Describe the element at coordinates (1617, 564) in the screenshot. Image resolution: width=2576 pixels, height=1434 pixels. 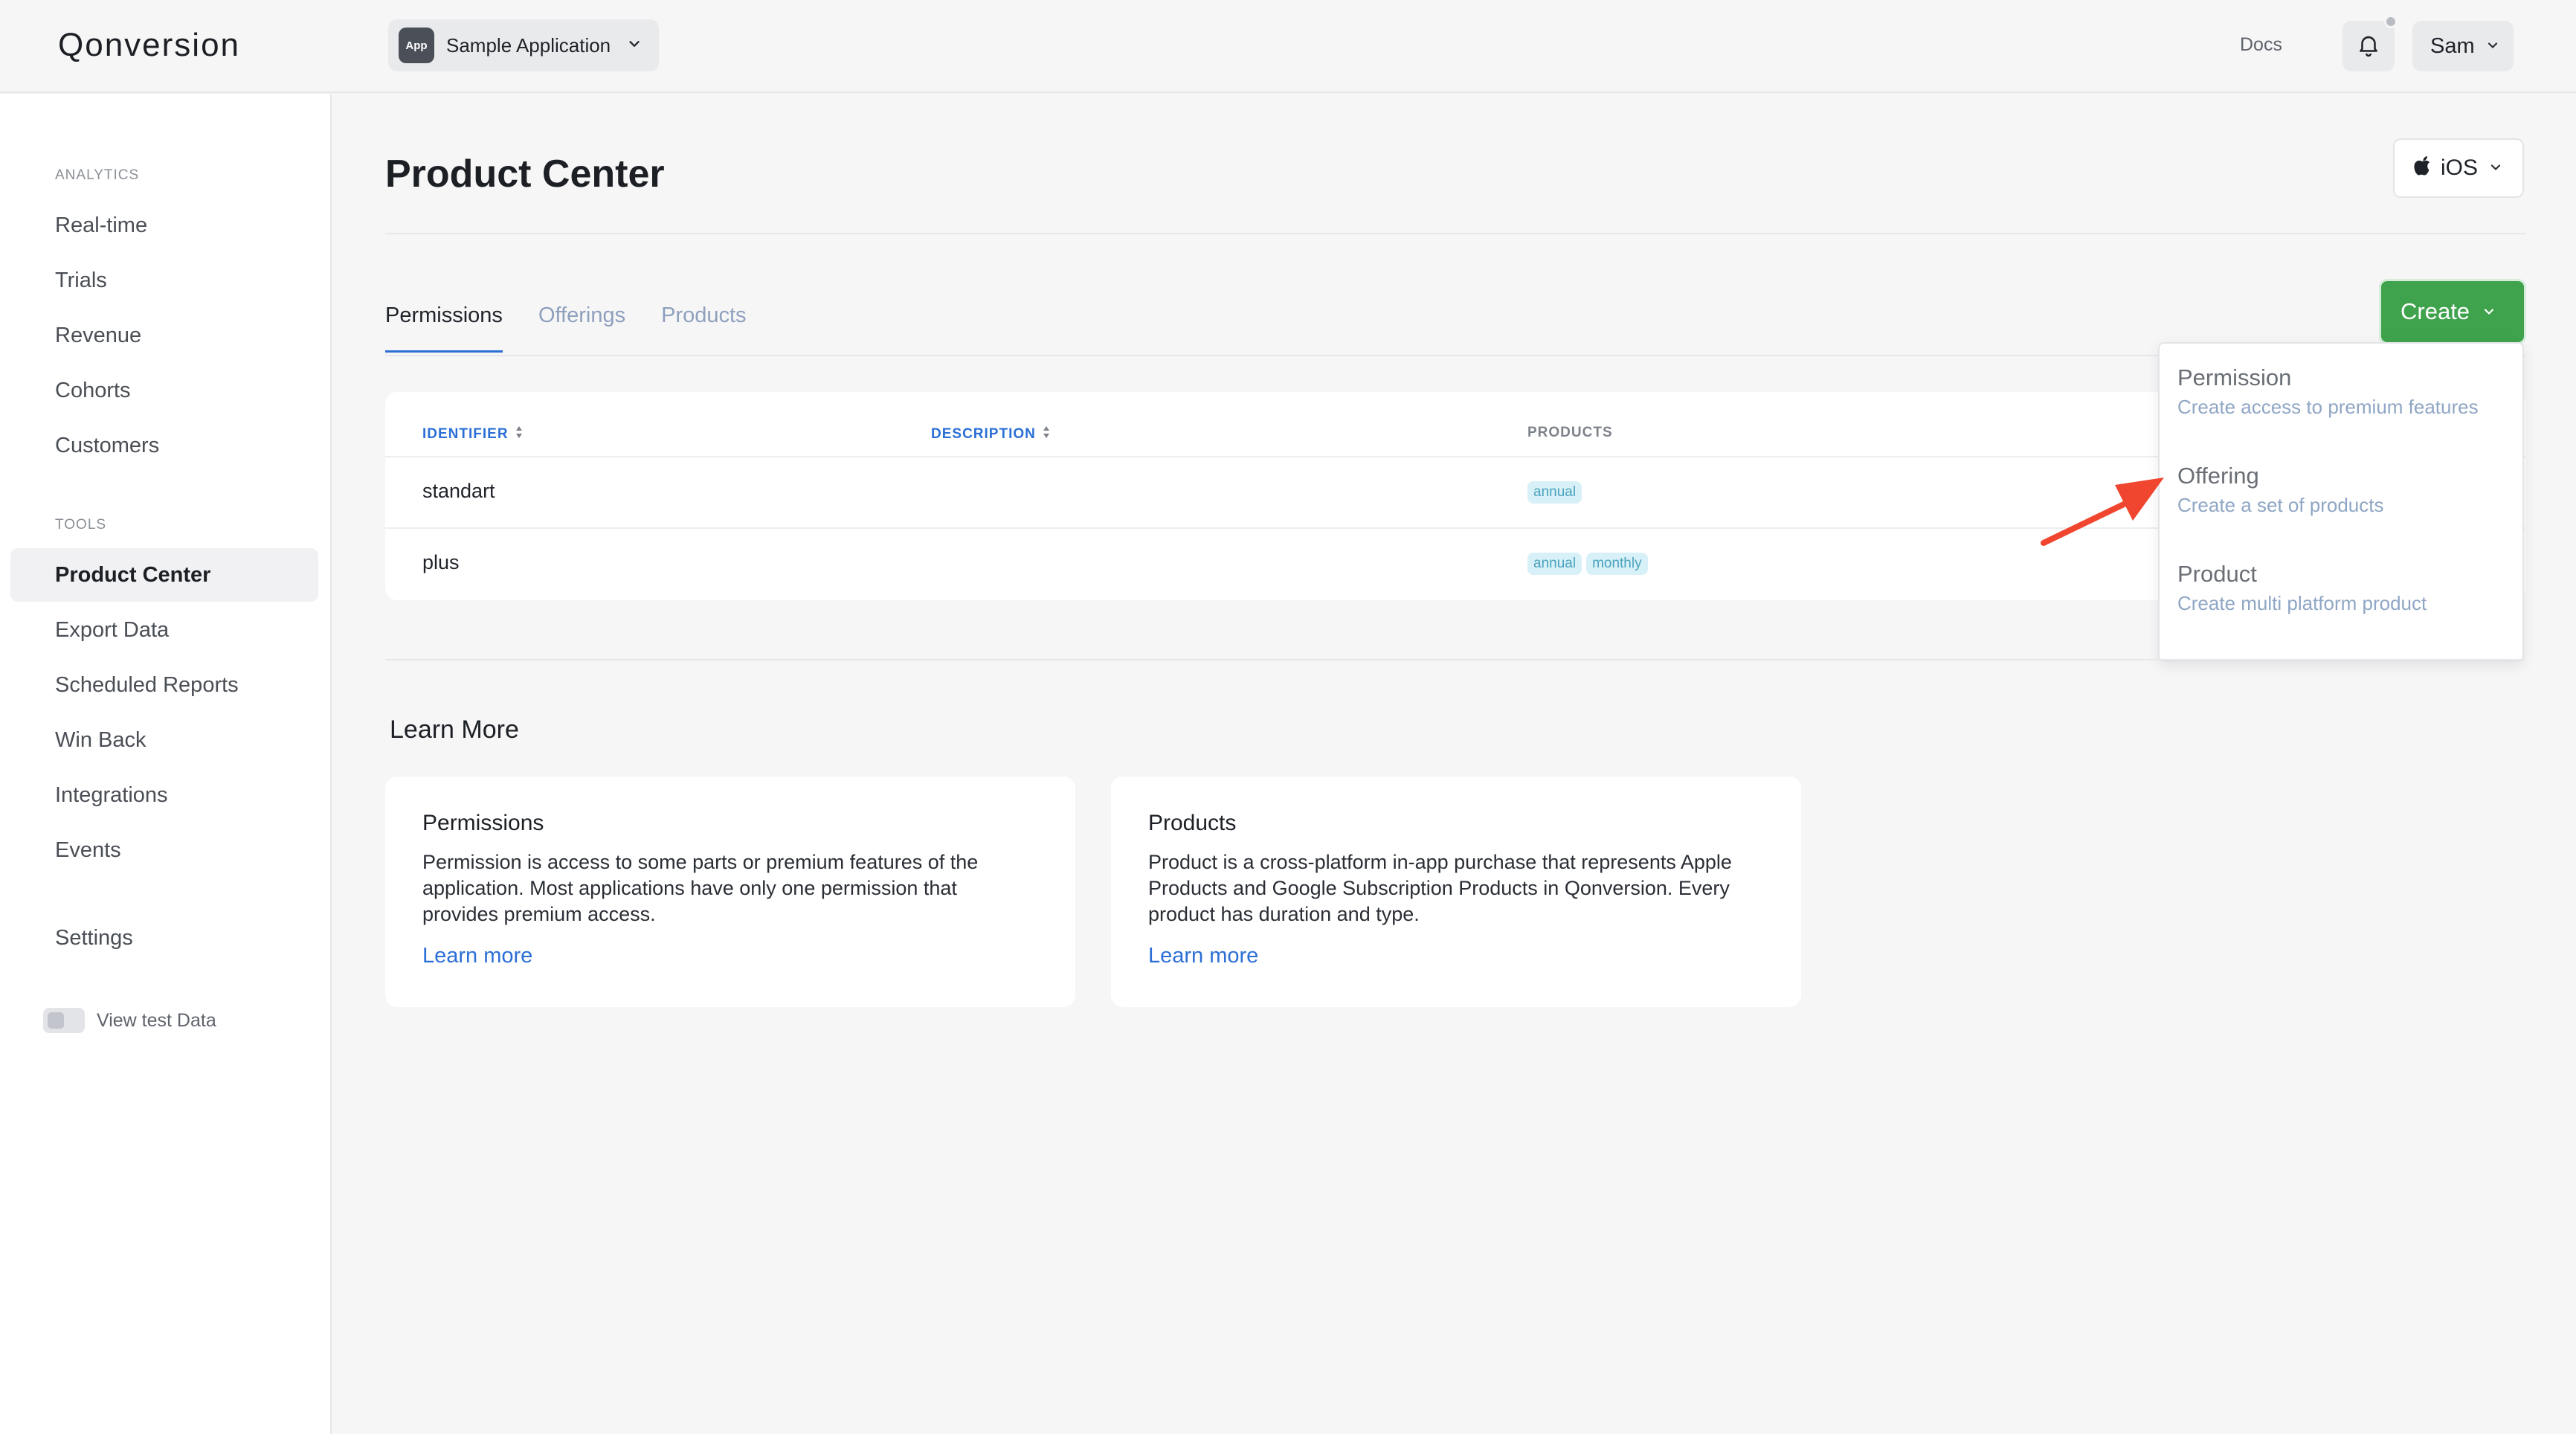
I see `product-tag: monthly` at that location.